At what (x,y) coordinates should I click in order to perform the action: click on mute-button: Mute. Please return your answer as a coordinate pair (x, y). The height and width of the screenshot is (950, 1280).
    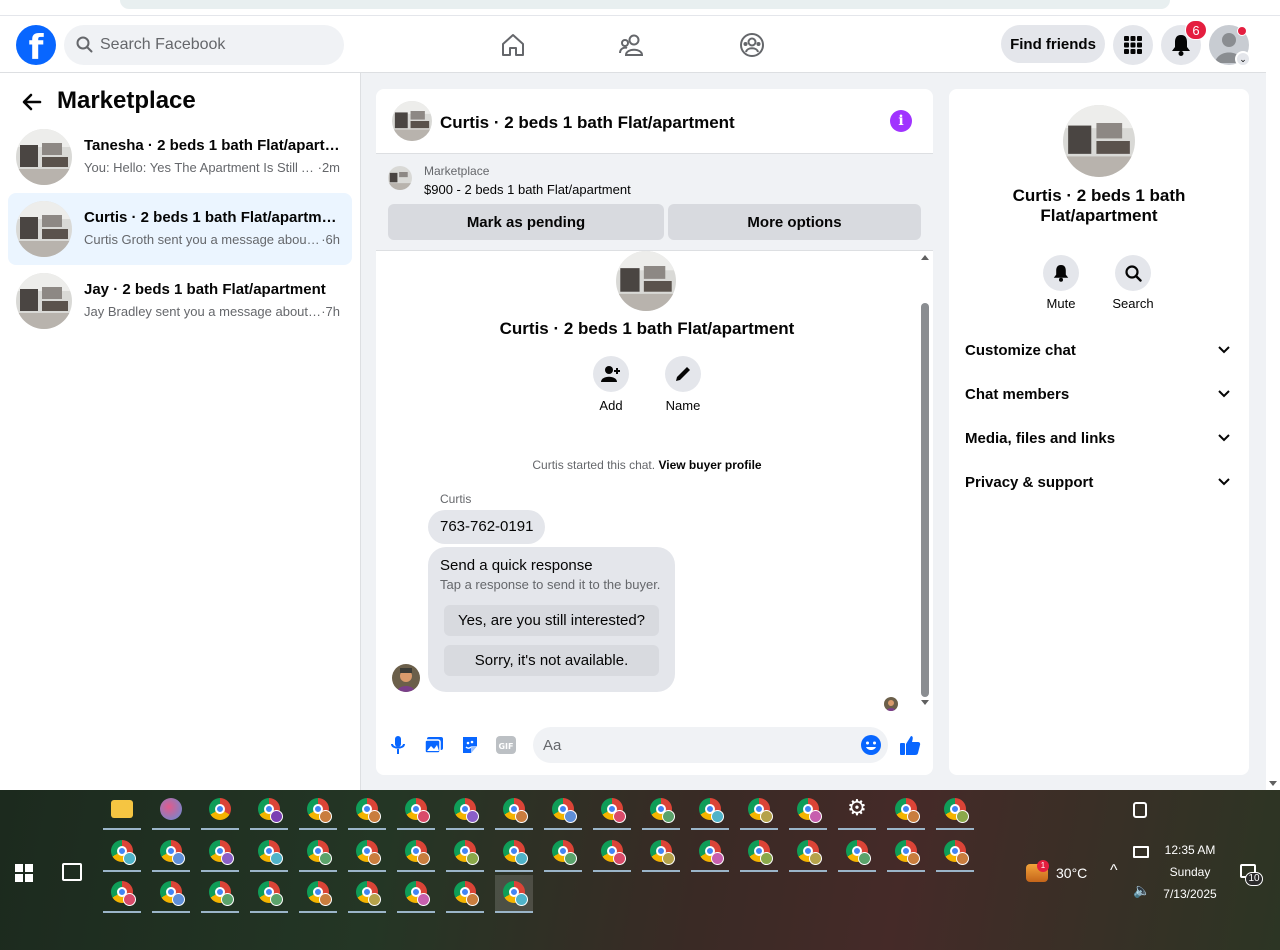
    Looking at the image, I should click on (1061, 283).